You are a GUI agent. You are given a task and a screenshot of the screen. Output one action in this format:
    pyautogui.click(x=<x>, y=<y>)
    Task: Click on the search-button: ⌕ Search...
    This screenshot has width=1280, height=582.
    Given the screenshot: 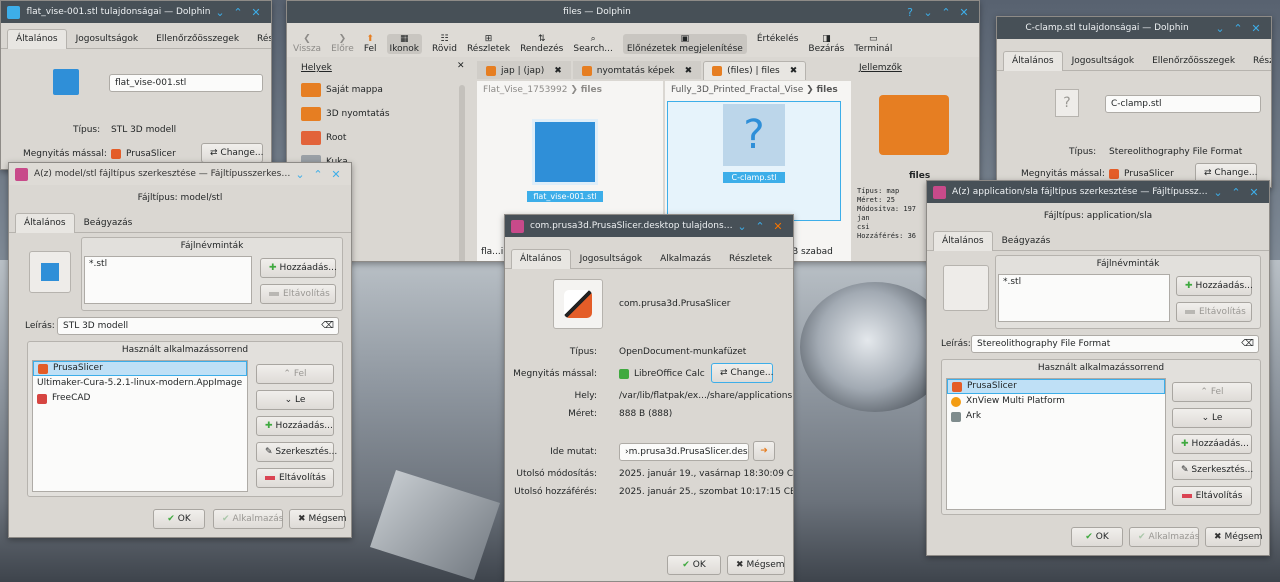 What is the action you would take?
    pyautogui.click(x=593, y=44)
    